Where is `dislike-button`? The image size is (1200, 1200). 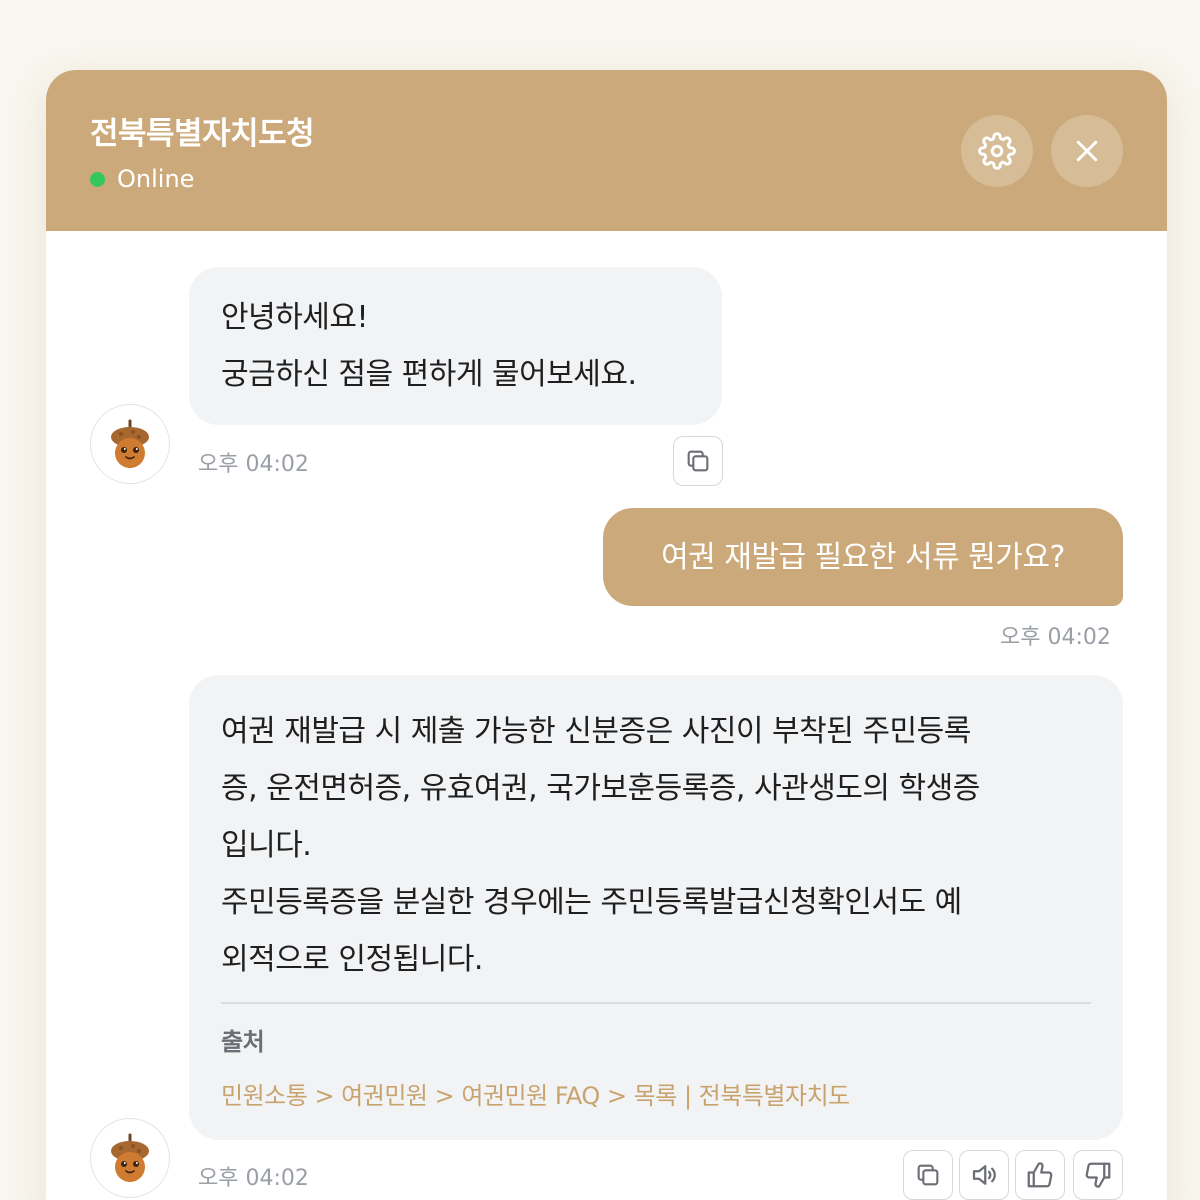
dislike-button is located at coordinates (1098, 1175).